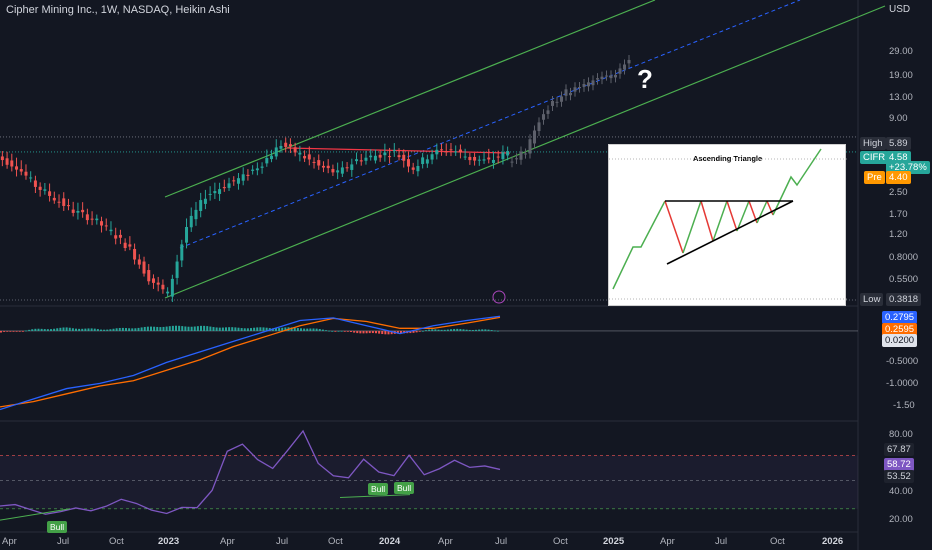 The image size is (932, 550). I want to click on price-tick: 29.00, so click(901, 51).